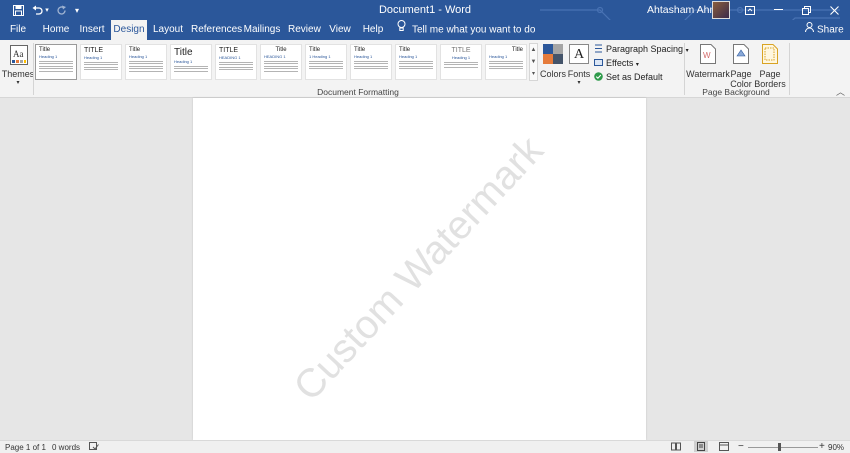  Describe the element at coordinates (56, 30) in the screenshot. I see `tab-home: Home` at that location.